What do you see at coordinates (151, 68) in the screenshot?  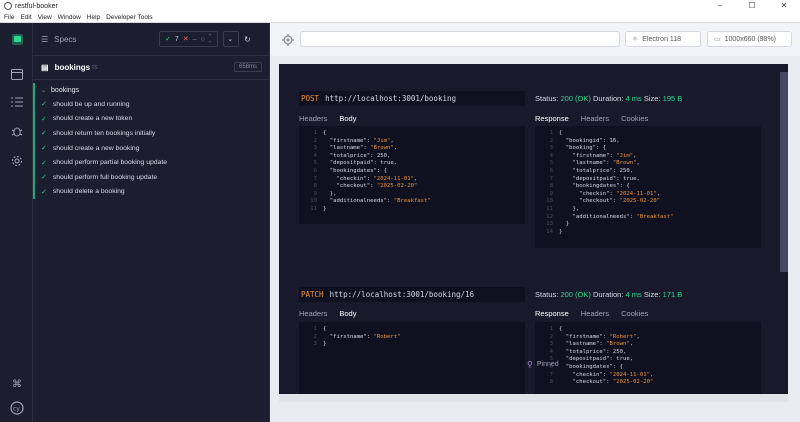 I see `spec-title-row: ▤ bookings ts 658ms` at bounding box center [151, 68].